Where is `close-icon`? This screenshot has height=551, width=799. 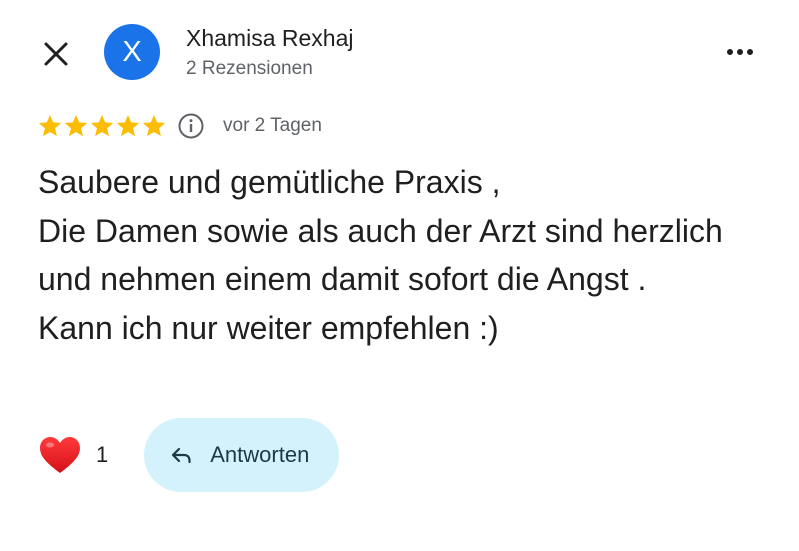
close-icon is located at coordinates (56, 54).